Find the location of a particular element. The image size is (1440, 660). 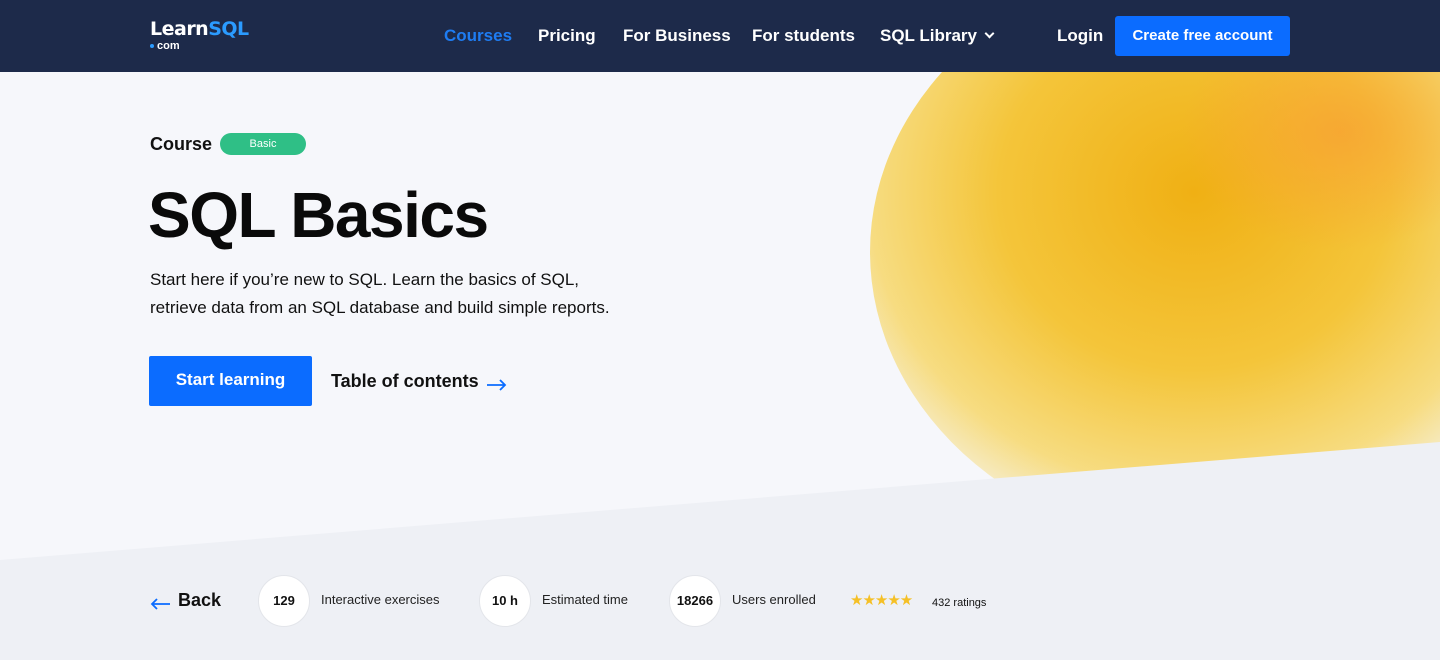

exercises-label: Interactive exercises is located at coordinates (380, 599).